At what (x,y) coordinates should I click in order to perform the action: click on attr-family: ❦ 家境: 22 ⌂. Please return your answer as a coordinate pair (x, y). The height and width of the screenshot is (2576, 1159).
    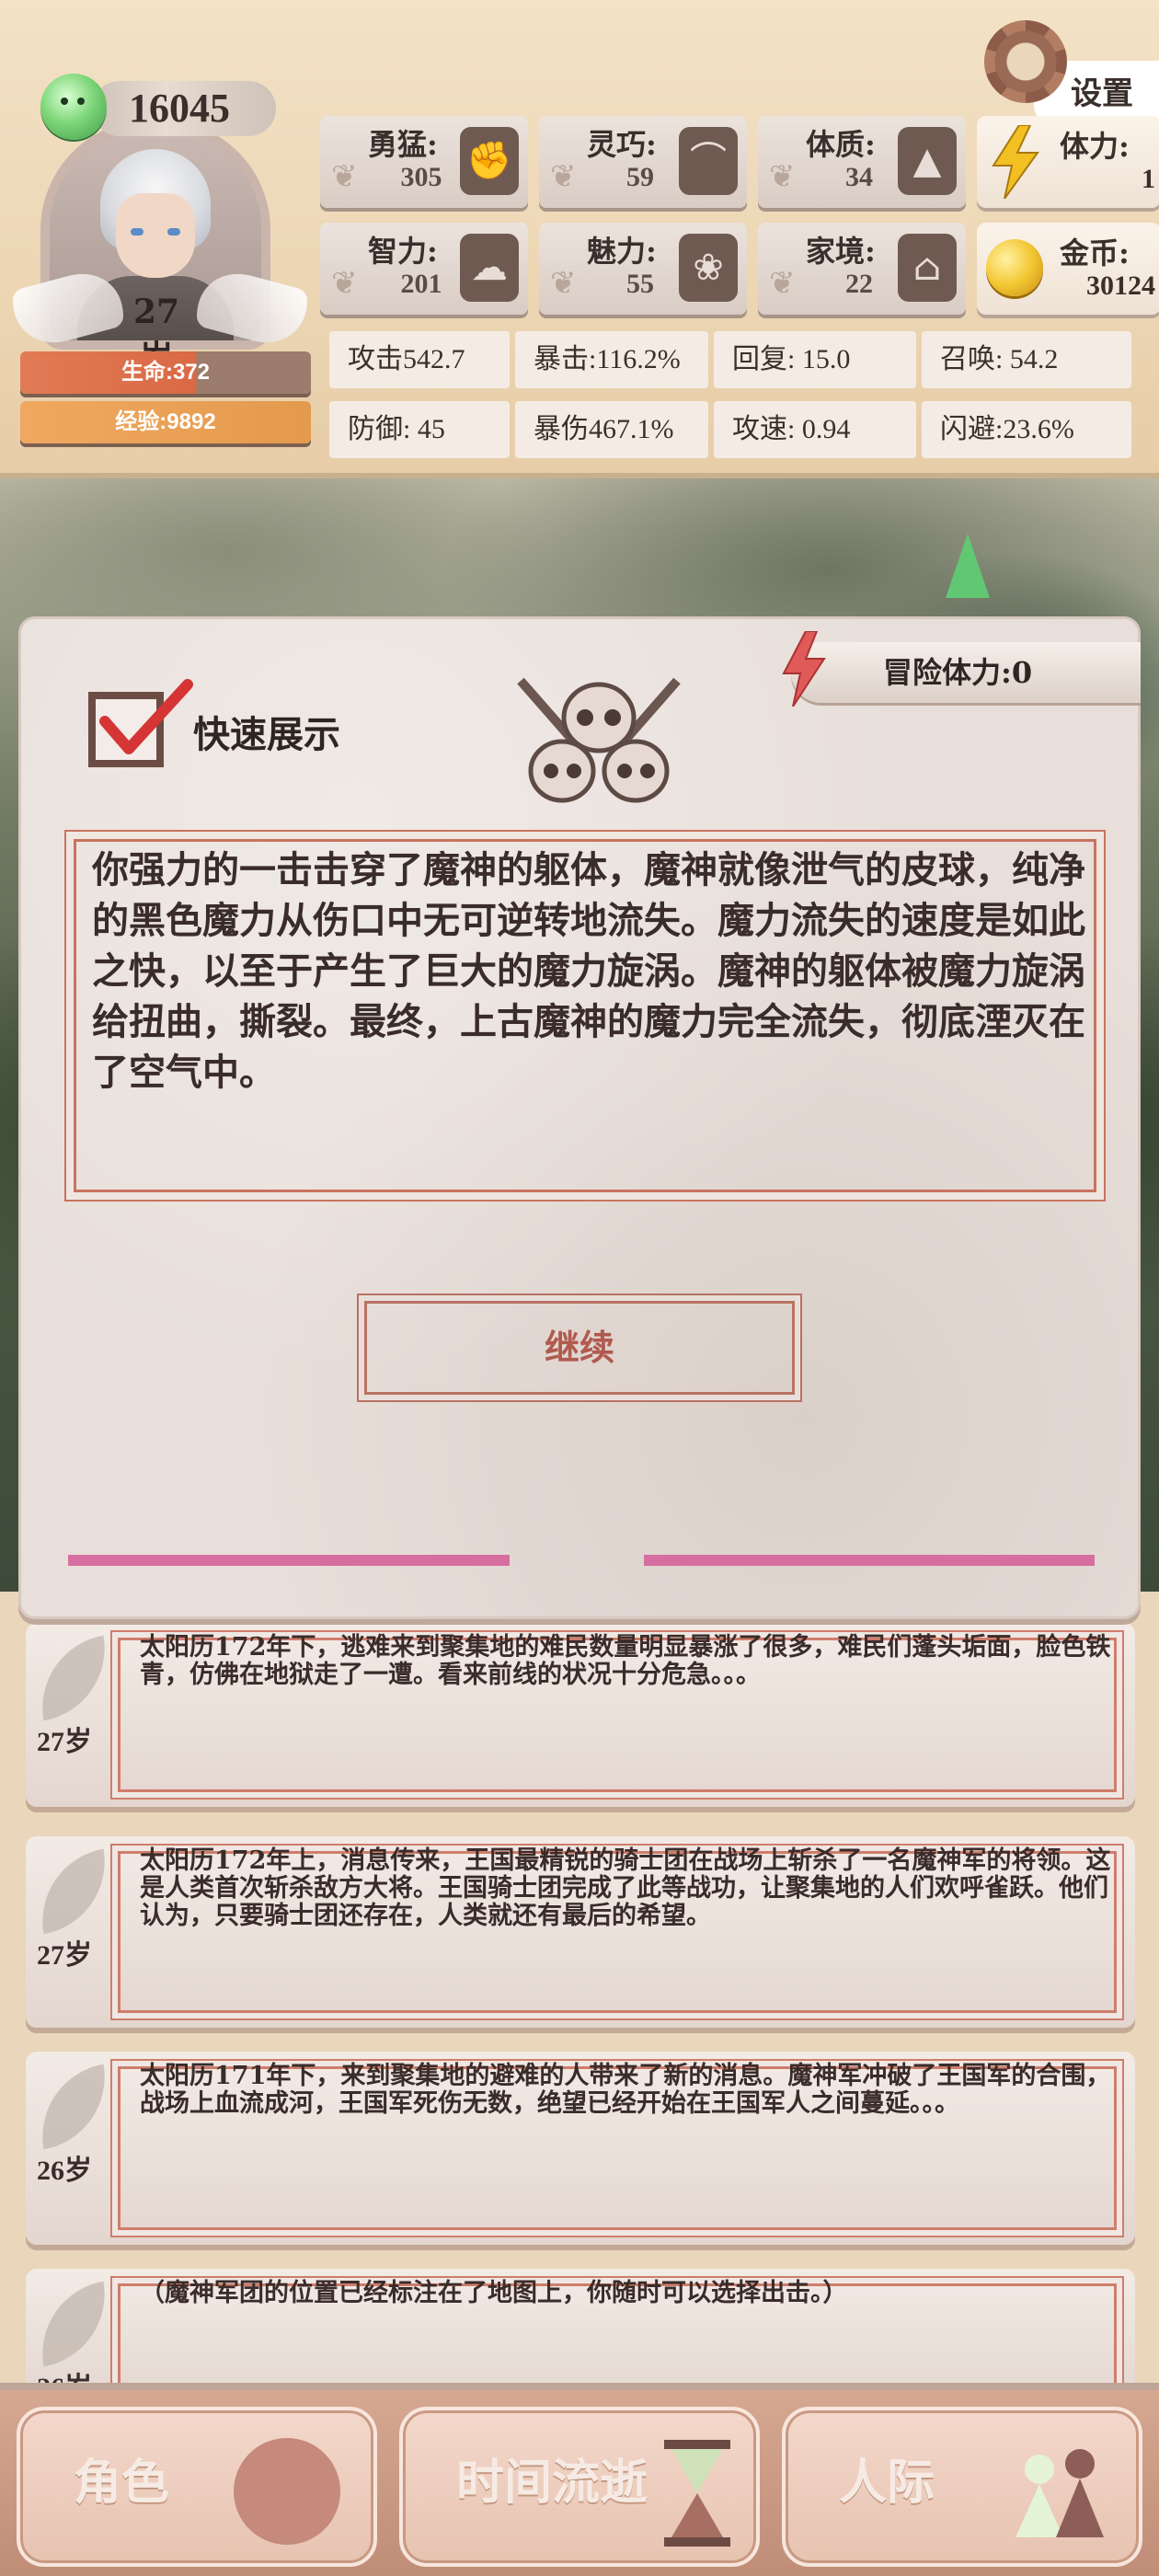
    Looking at the image, I should click on (862, 269).